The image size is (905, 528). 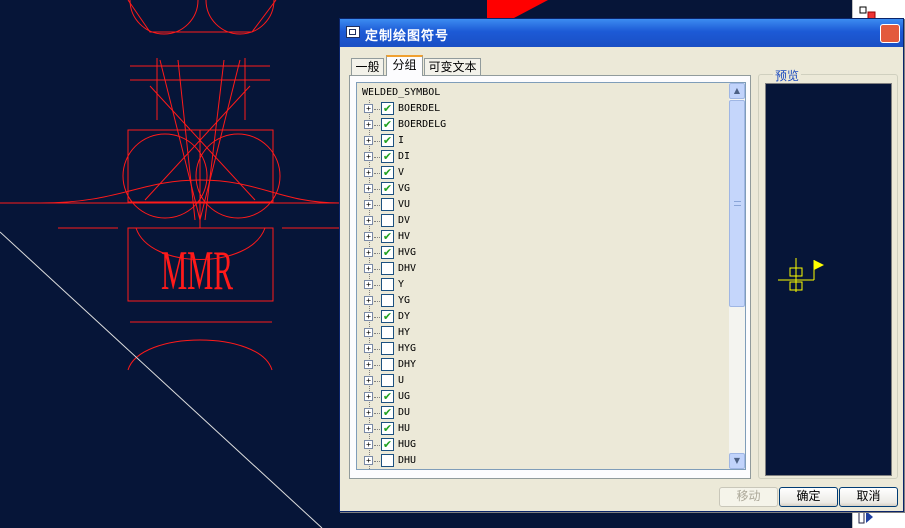 What do you see at coordinates (737, 461) in the screenshot?
I see `scroll-down-icon: ▼` at bounding box center [737, 461].